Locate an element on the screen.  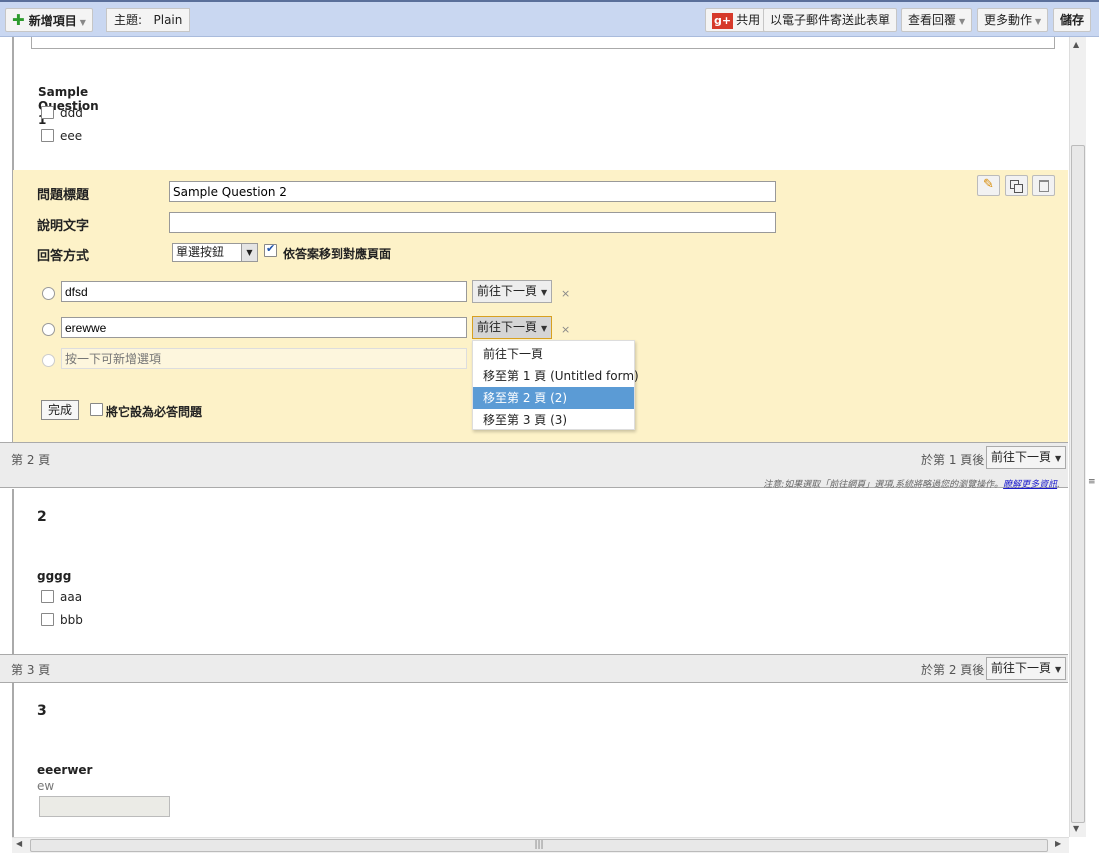
vertical-scroll-thumb is located at coordinates (1078, 484).